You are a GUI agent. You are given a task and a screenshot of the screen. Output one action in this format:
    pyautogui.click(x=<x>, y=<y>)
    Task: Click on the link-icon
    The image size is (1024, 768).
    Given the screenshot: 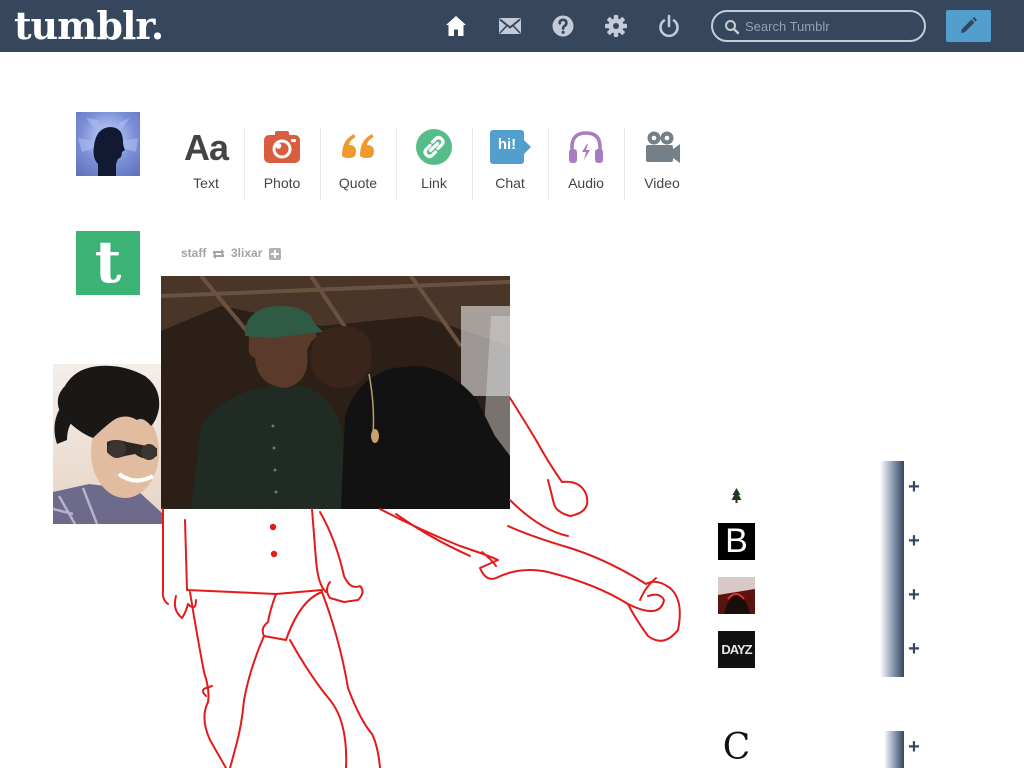 What is the action you would take?
    pyautogui.click(x=434, y=147)
    